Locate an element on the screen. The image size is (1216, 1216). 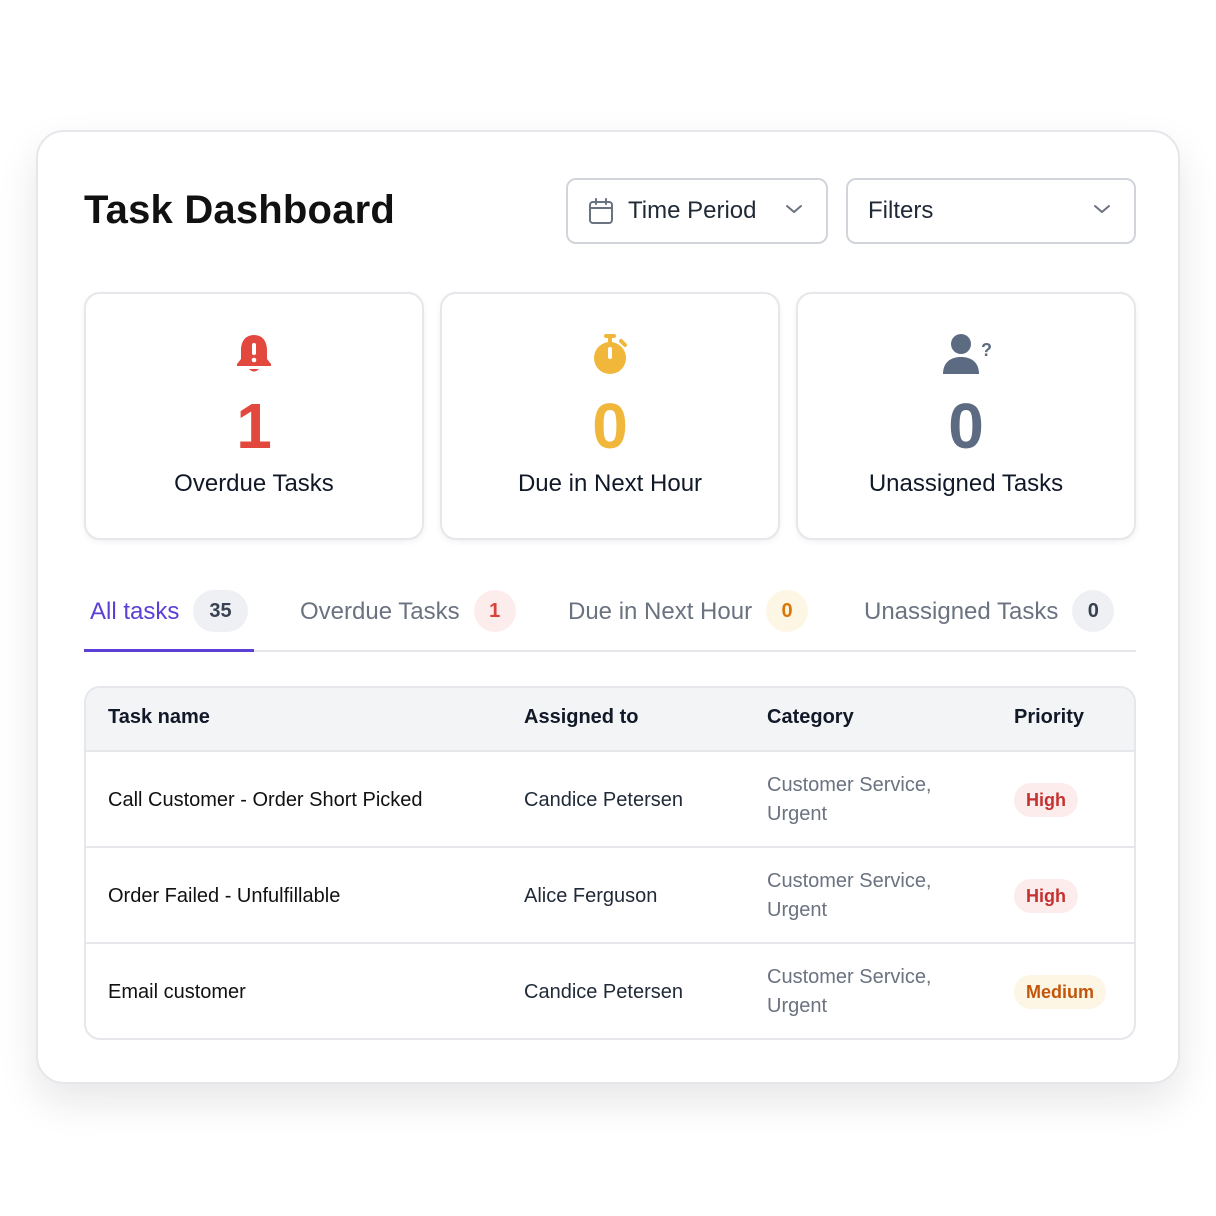
task-name: Call Customer - Order Short Picked is located at coordinates (265, 800).